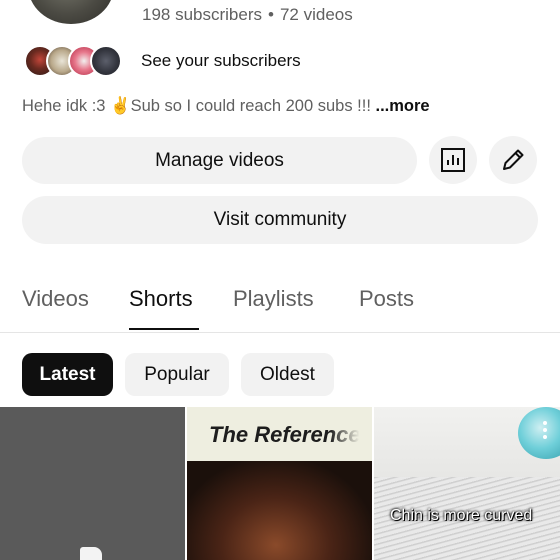 This screenshot has height=560, width=560. Describe the element at coordinates (202, 14) in the screenshot. I see `subscriber-count: 198 subscribers` at that location.